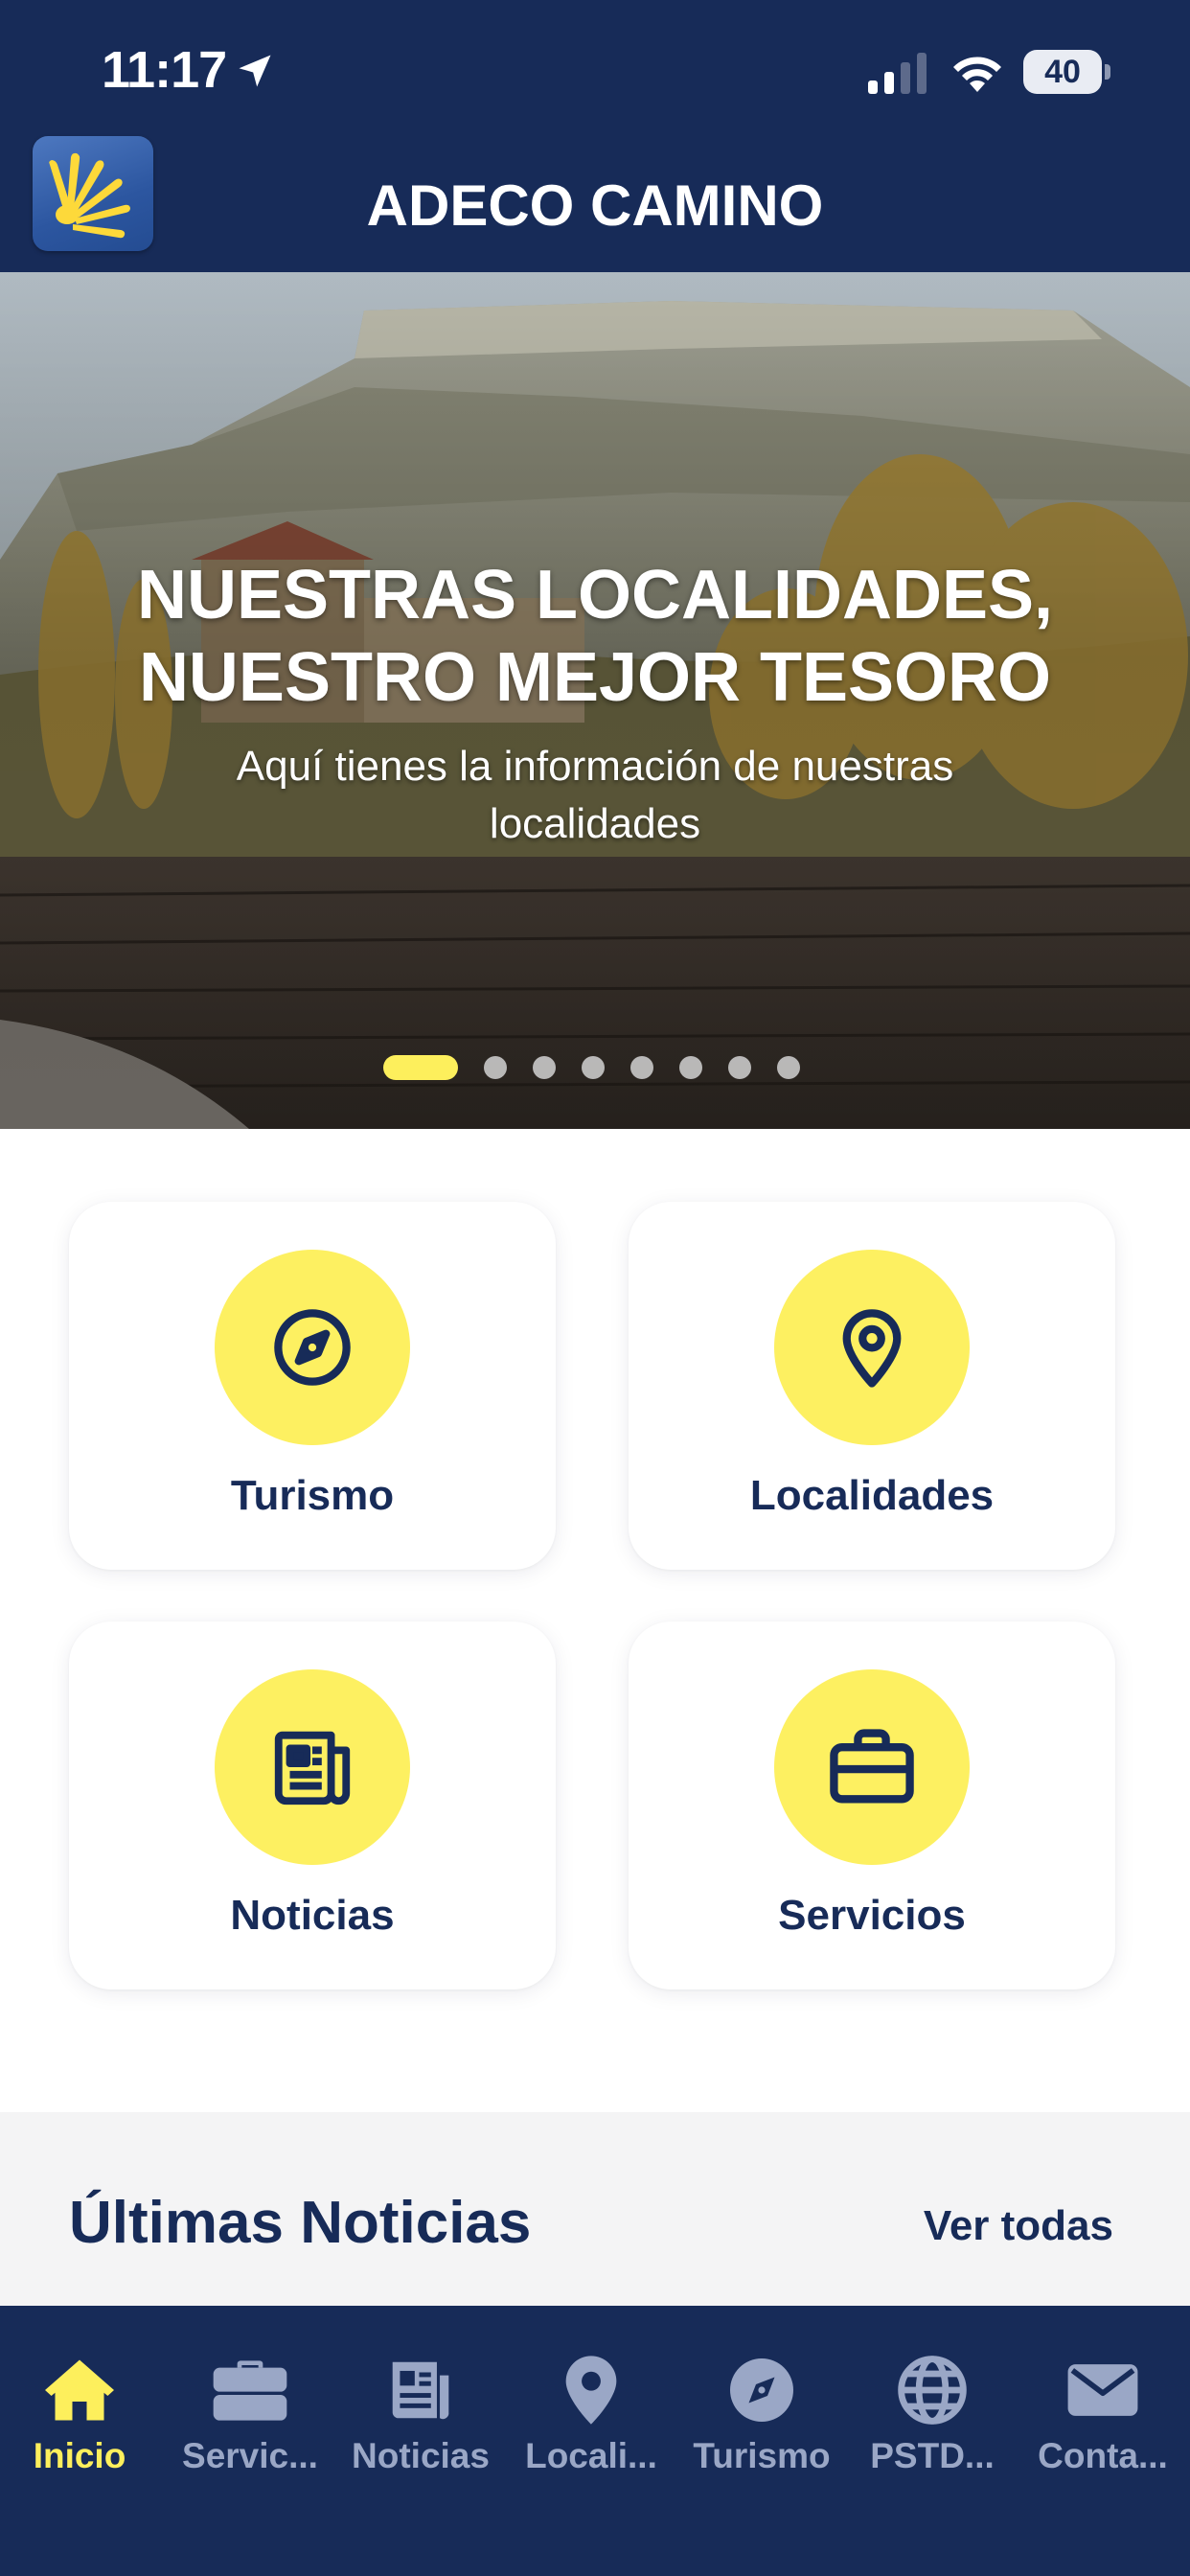 The height and width of the screenshot is (2576, 1190). What do you see at coordinates (595, 205) in the screenshot?
I see `app-title: ADECO CAMINO` at bounding box center [595, 205].